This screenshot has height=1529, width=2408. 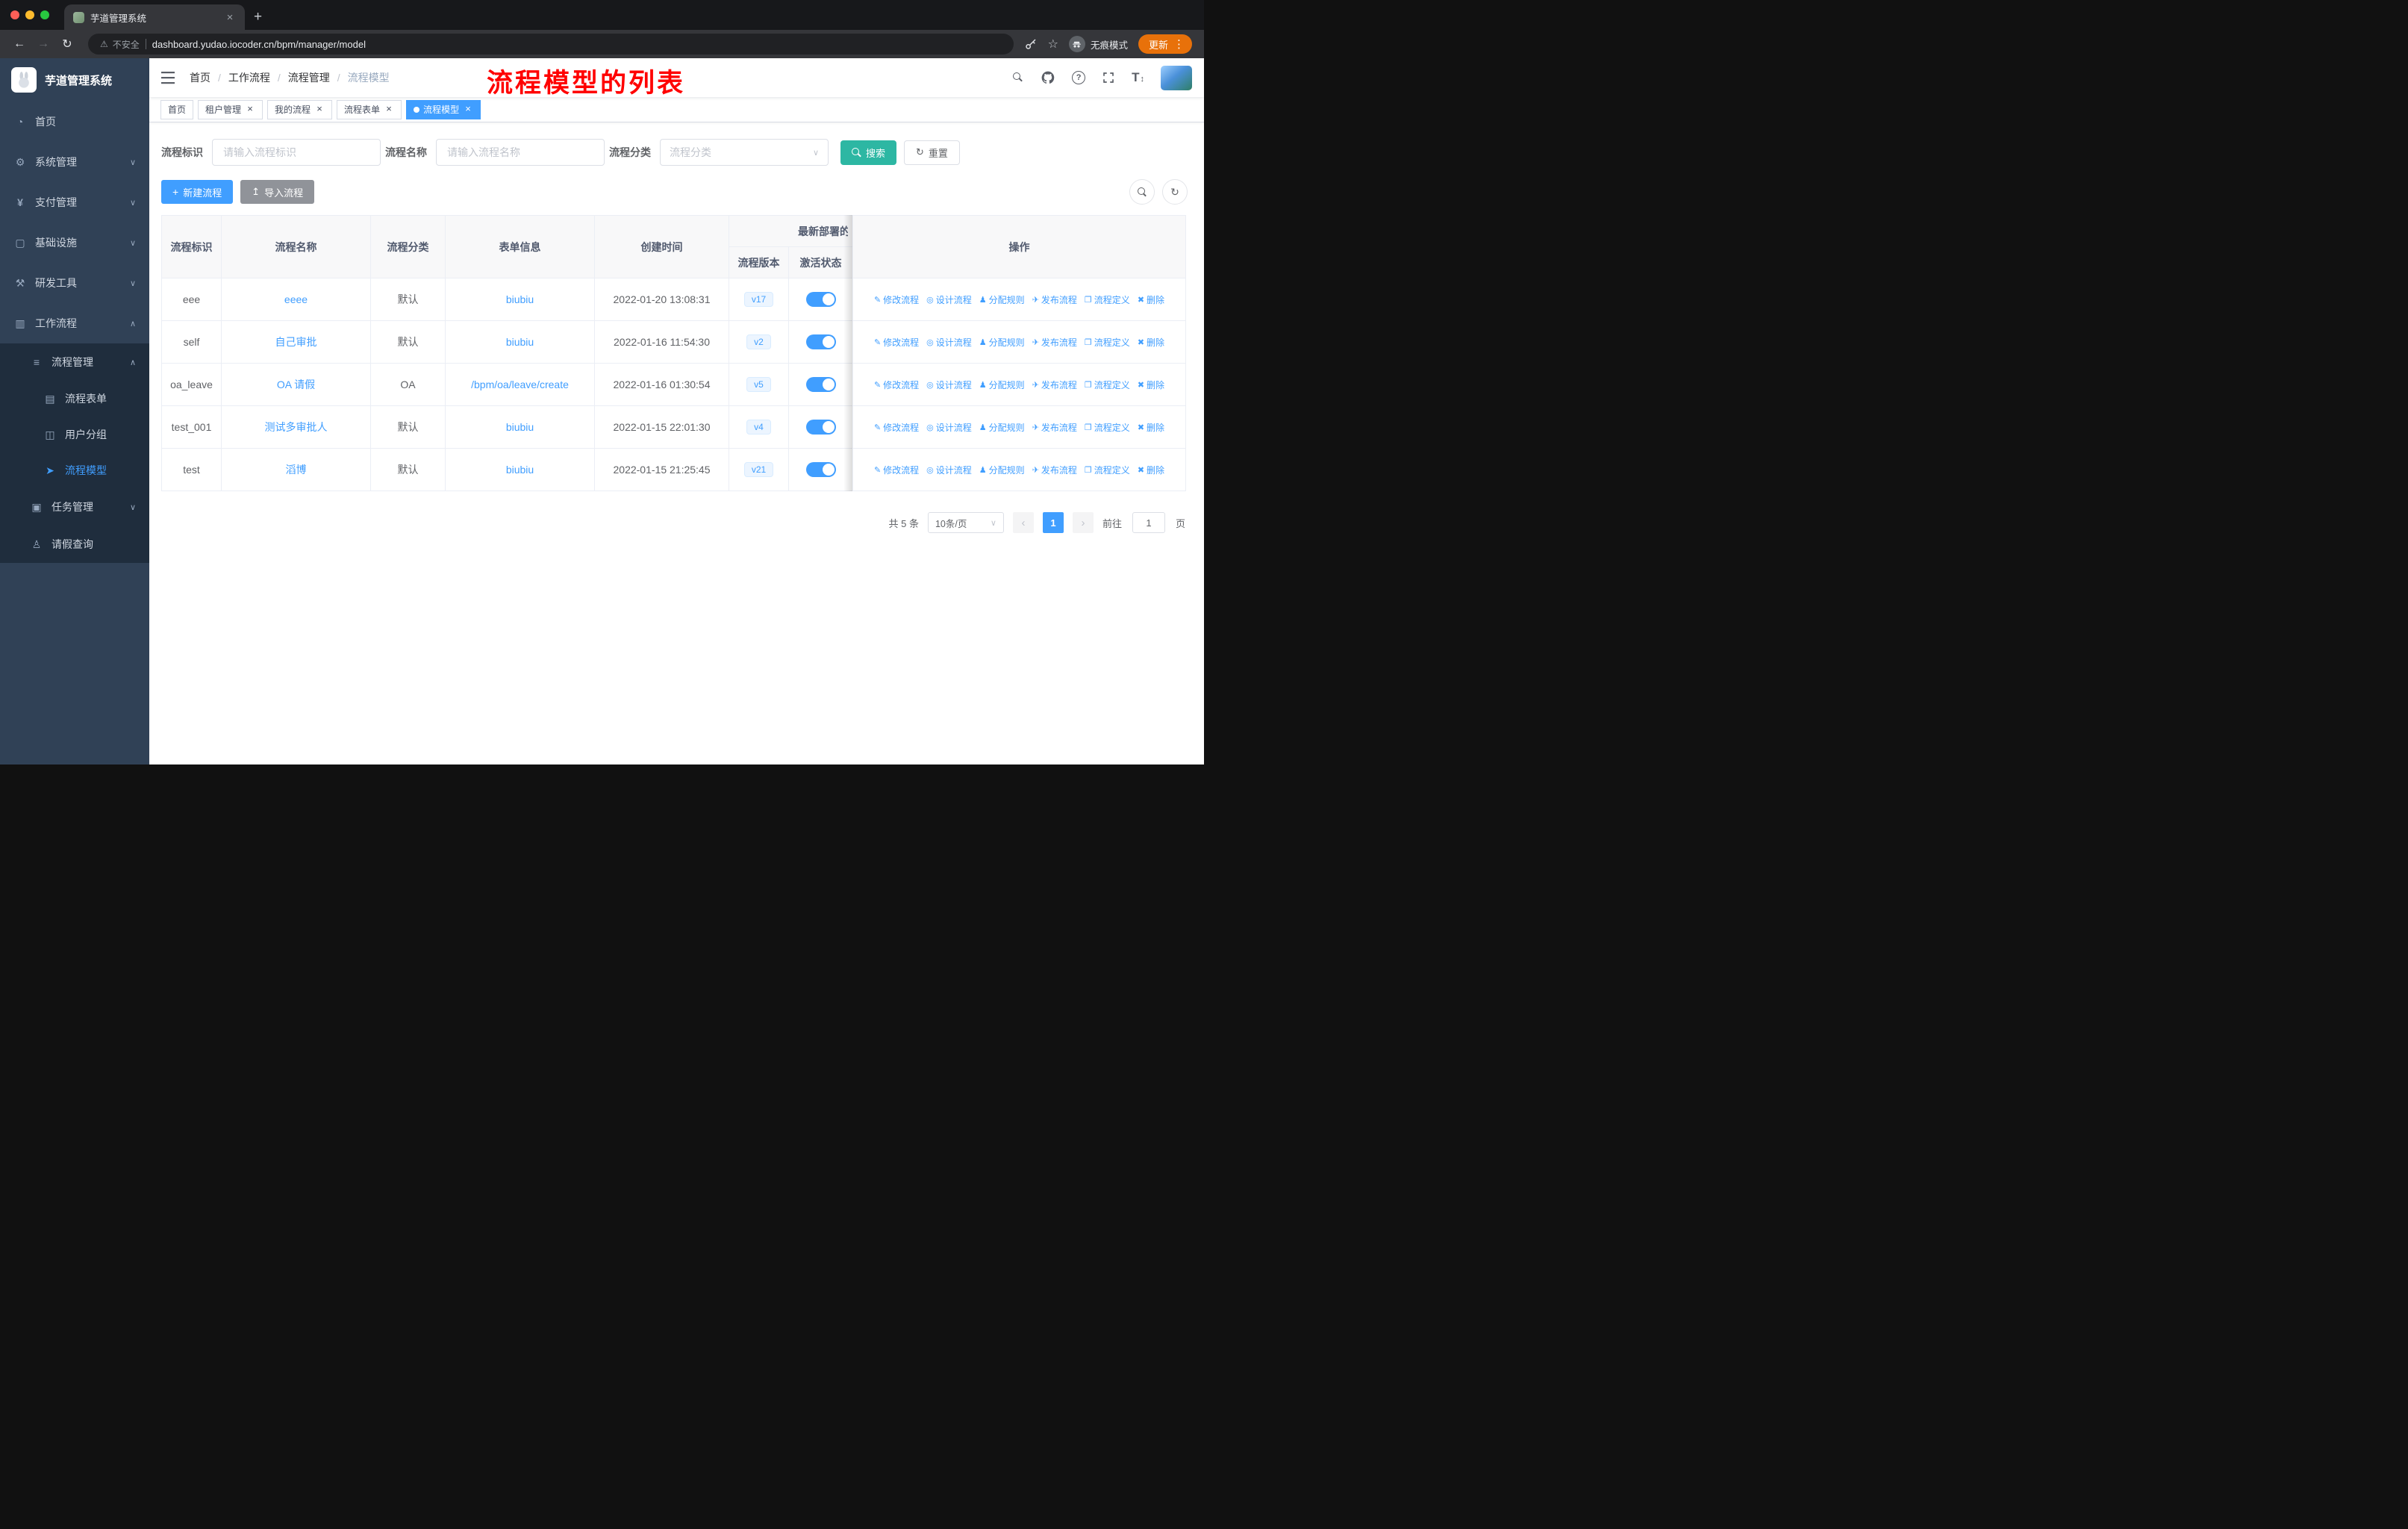 What do you see at coordinates (74, 434) in the screenshot?
I see `sidebar-item-user-group: 用户分组` at bounding box center [74, 434].